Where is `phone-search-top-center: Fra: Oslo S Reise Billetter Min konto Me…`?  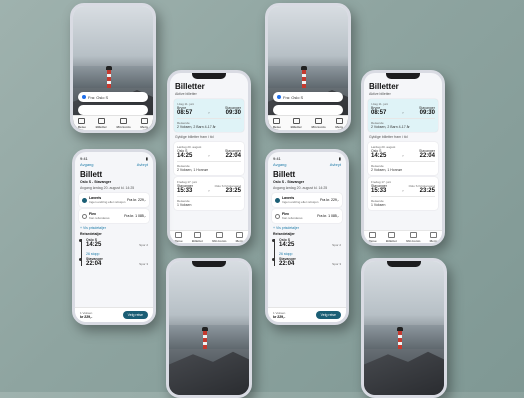 phone-search-top-center: Fra: Oslo S Reise Billetter Min konto Me… is located at coordinates (308, 68).